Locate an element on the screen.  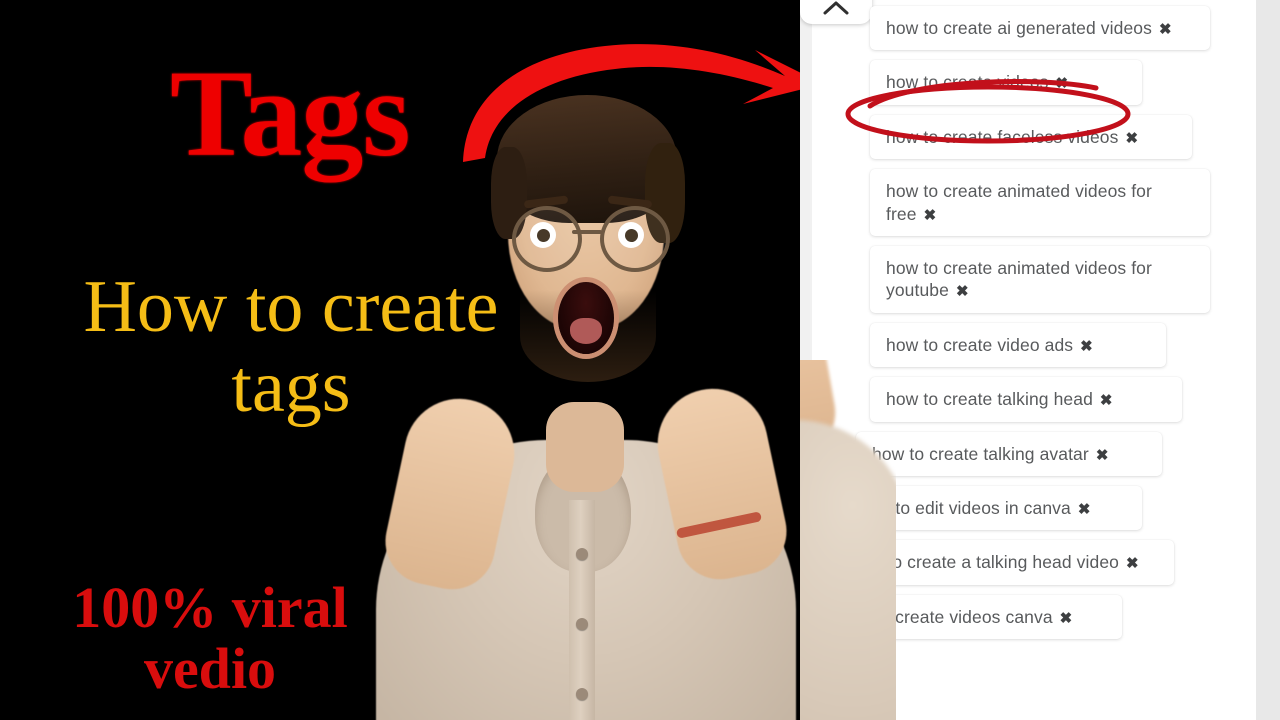
tag-chip-label: how to create videos is located at coordinates (967, 82).